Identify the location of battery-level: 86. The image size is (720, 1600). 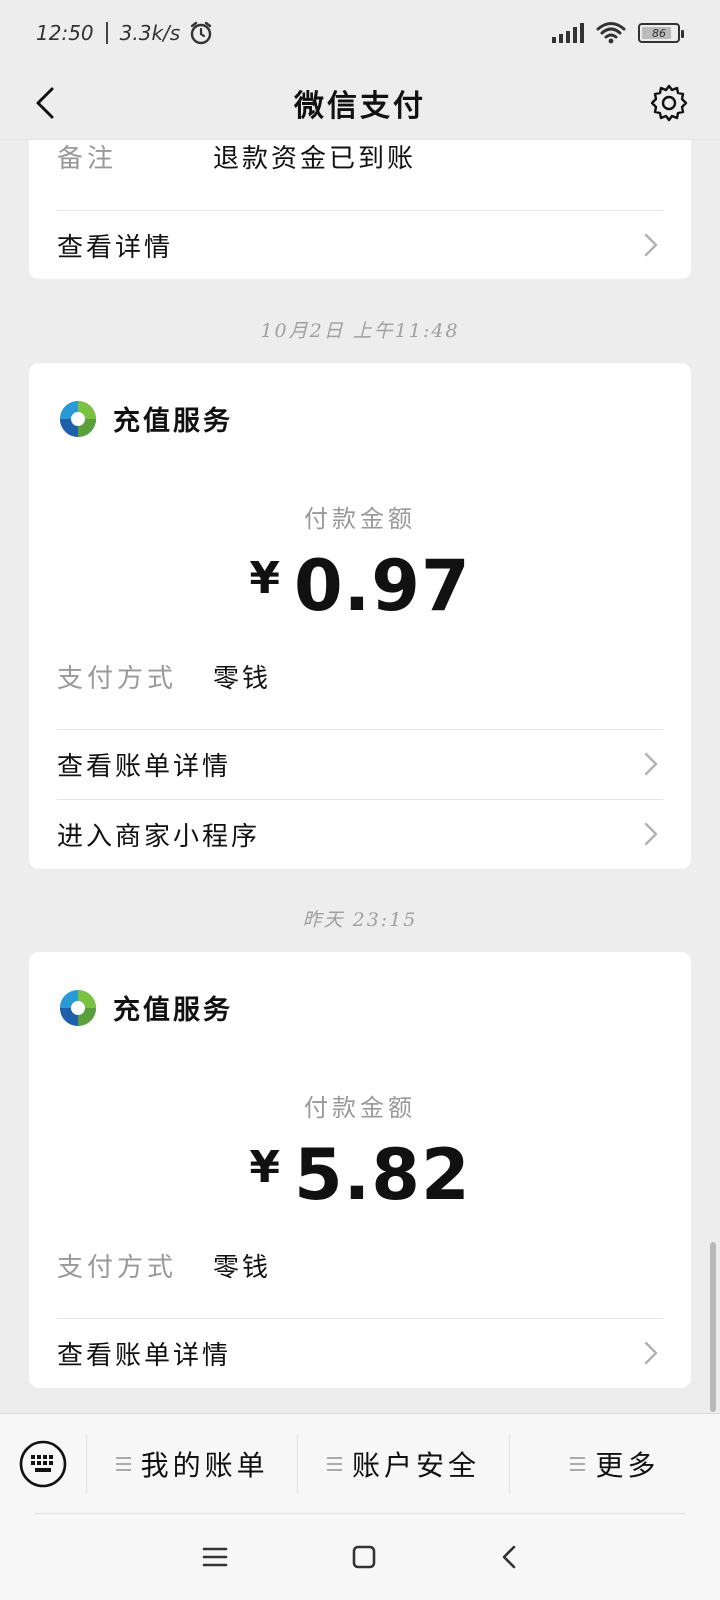
(659, 33).